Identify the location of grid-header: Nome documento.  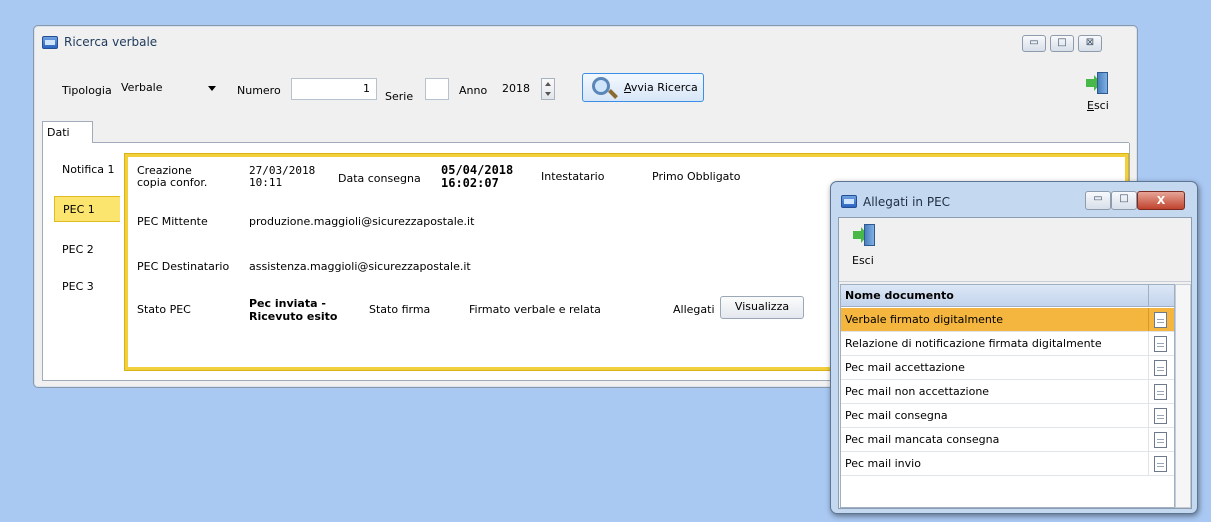
(1007, 296).